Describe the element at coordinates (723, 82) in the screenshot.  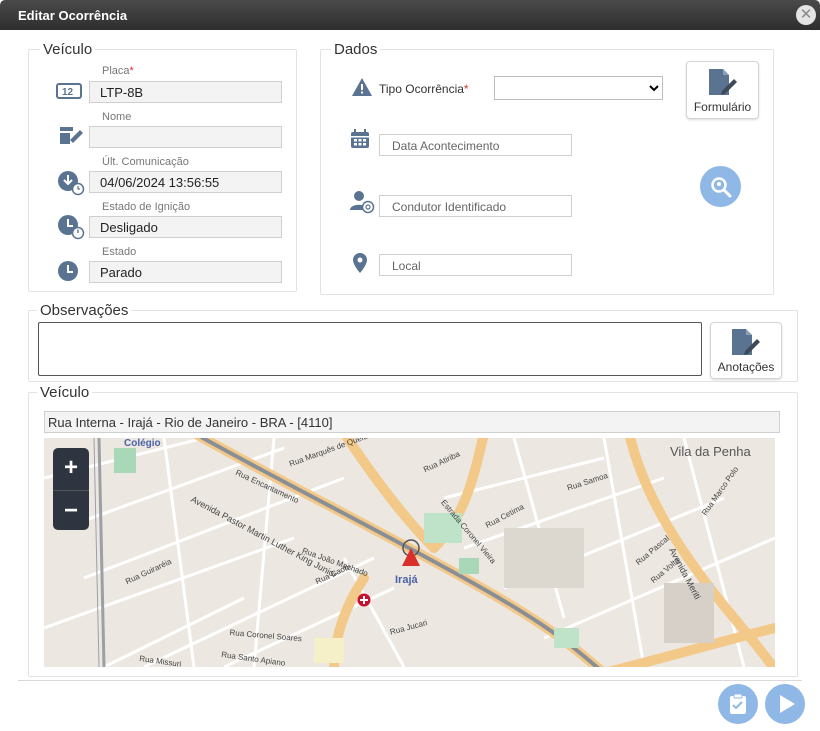
I see `document-edit-icon` at that location.